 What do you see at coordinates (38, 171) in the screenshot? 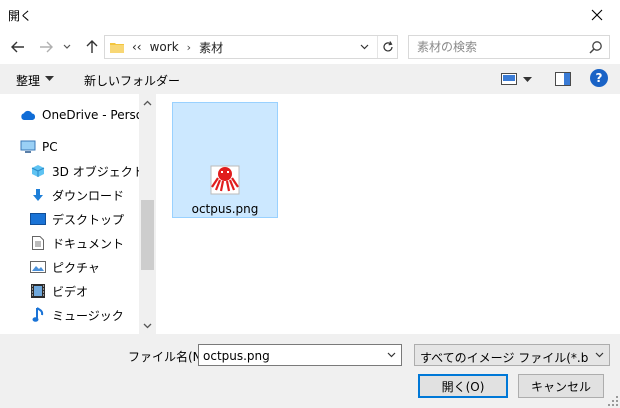
I see `3d-objects-icon` at bounding box center [38, 171].